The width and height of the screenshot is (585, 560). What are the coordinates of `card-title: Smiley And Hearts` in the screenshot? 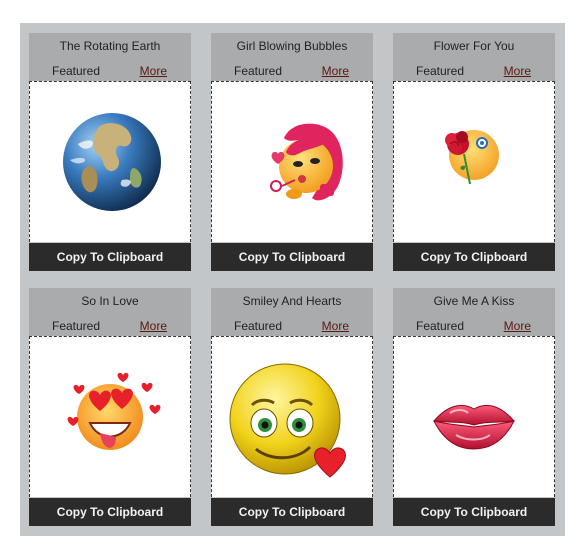 It's located at (292, 301).